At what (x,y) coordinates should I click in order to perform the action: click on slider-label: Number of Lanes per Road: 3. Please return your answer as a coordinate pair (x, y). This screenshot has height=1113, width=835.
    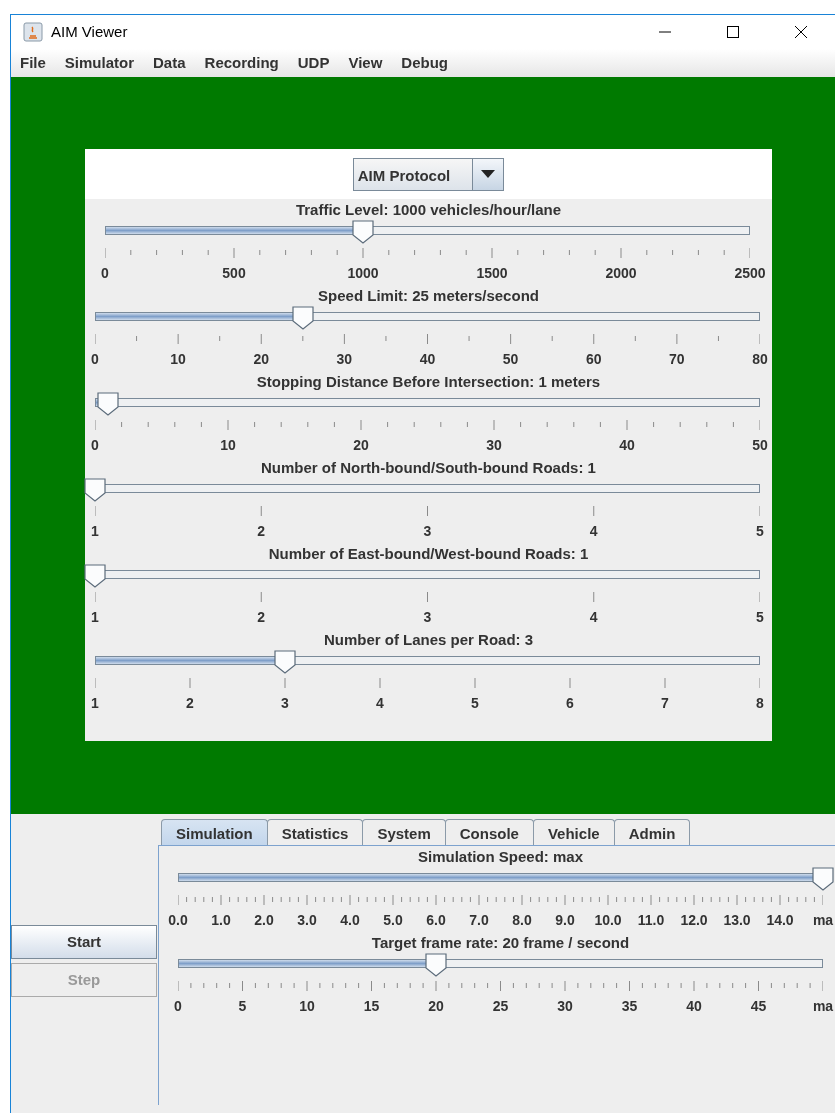
    Looking at the image, I should click on (428, 639).